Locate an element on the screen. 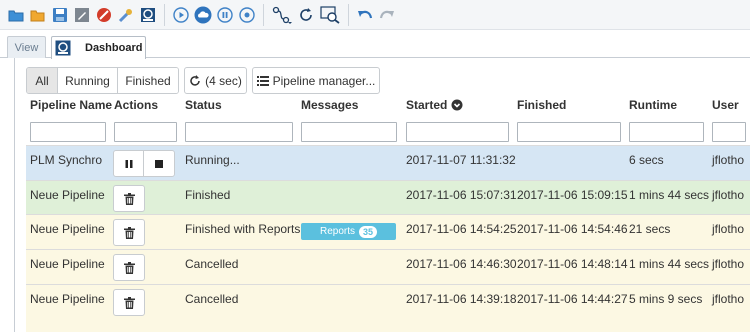 Image resolution: width=750 pixels, height=332 pixels. filter-finished-input is located at coordinates (569, 132).